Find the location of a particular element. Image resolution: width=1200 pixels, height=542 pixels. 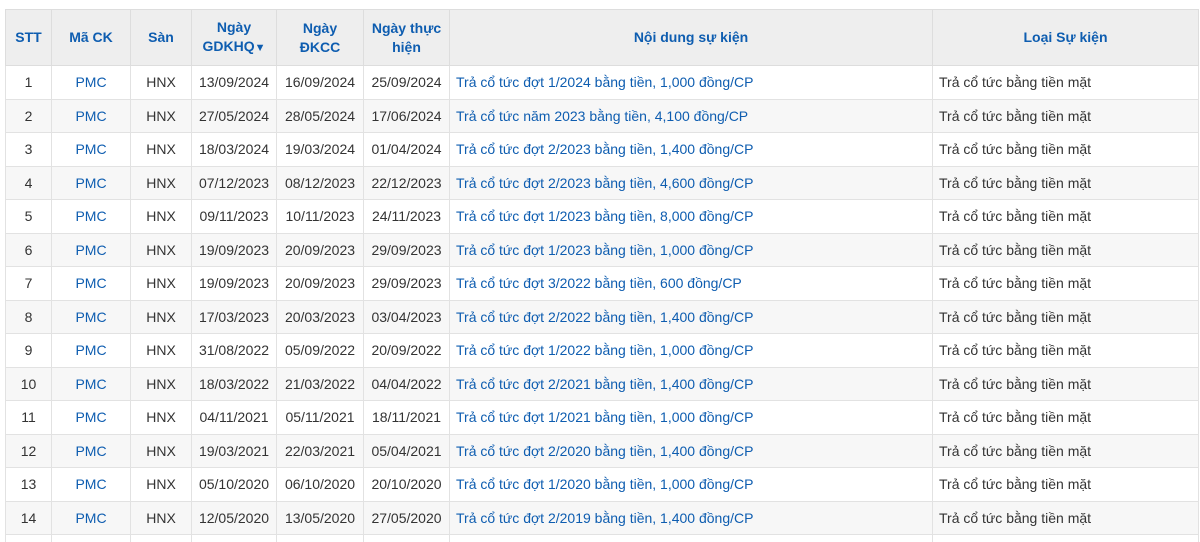

cell-ngay-dkcc: 19/03/2024 is located at coordinates (320, 149).